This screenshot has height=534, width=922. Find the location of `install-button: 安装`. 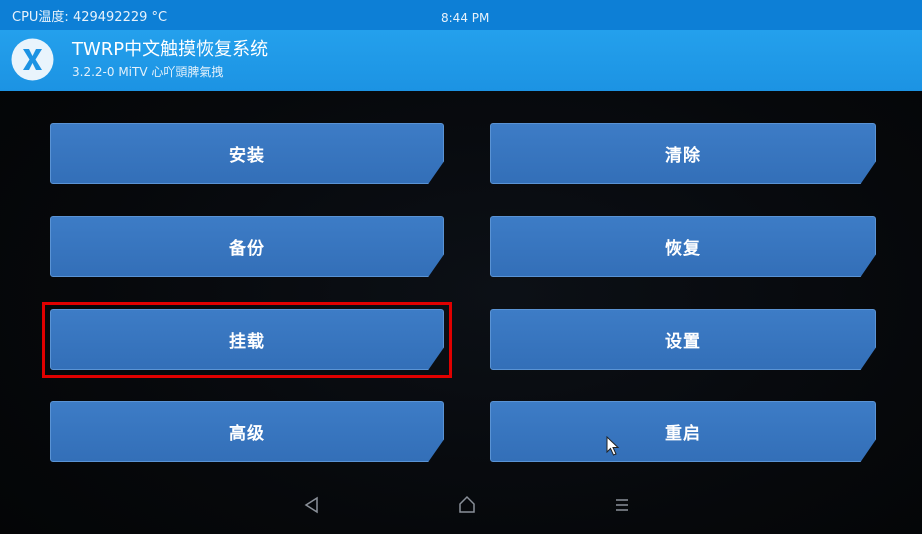

install-button: 安装 is located at coordinates (247, 153).